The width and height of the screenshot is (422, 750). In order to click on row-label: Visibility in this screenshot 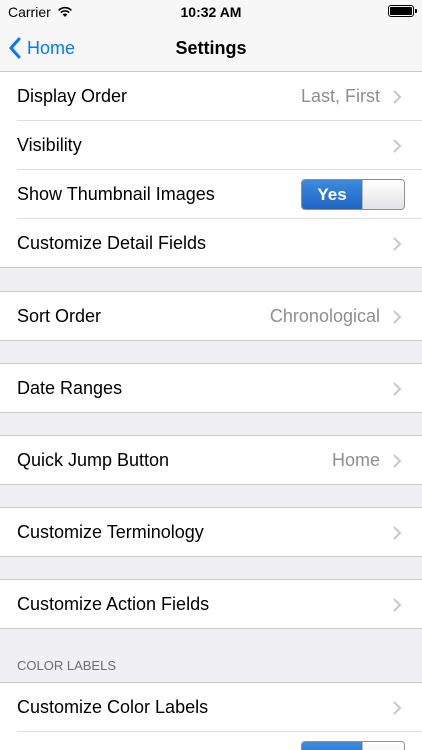, I will do `click(49, 145)`.